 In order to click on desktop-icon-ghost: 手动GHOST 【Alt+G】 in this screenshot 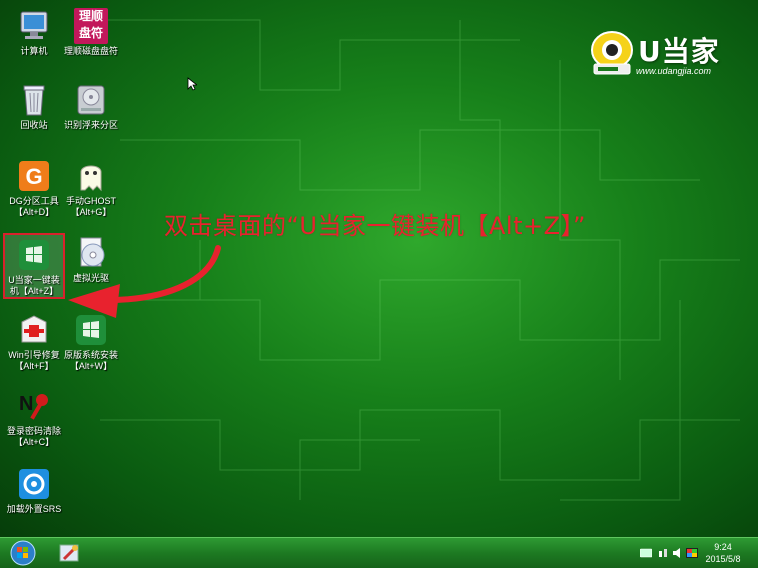, I will do `click(91, 188)`.